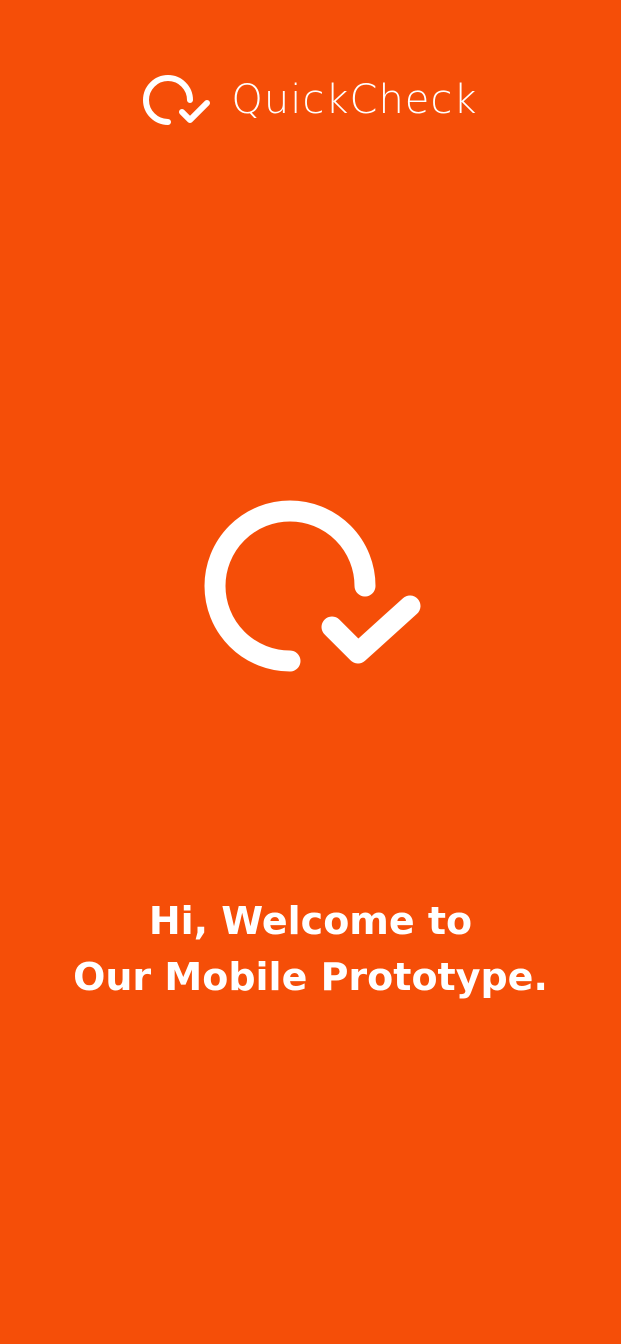  I want to click on welcome-line-2: Our Mobile Prototype., so click(310, 977).